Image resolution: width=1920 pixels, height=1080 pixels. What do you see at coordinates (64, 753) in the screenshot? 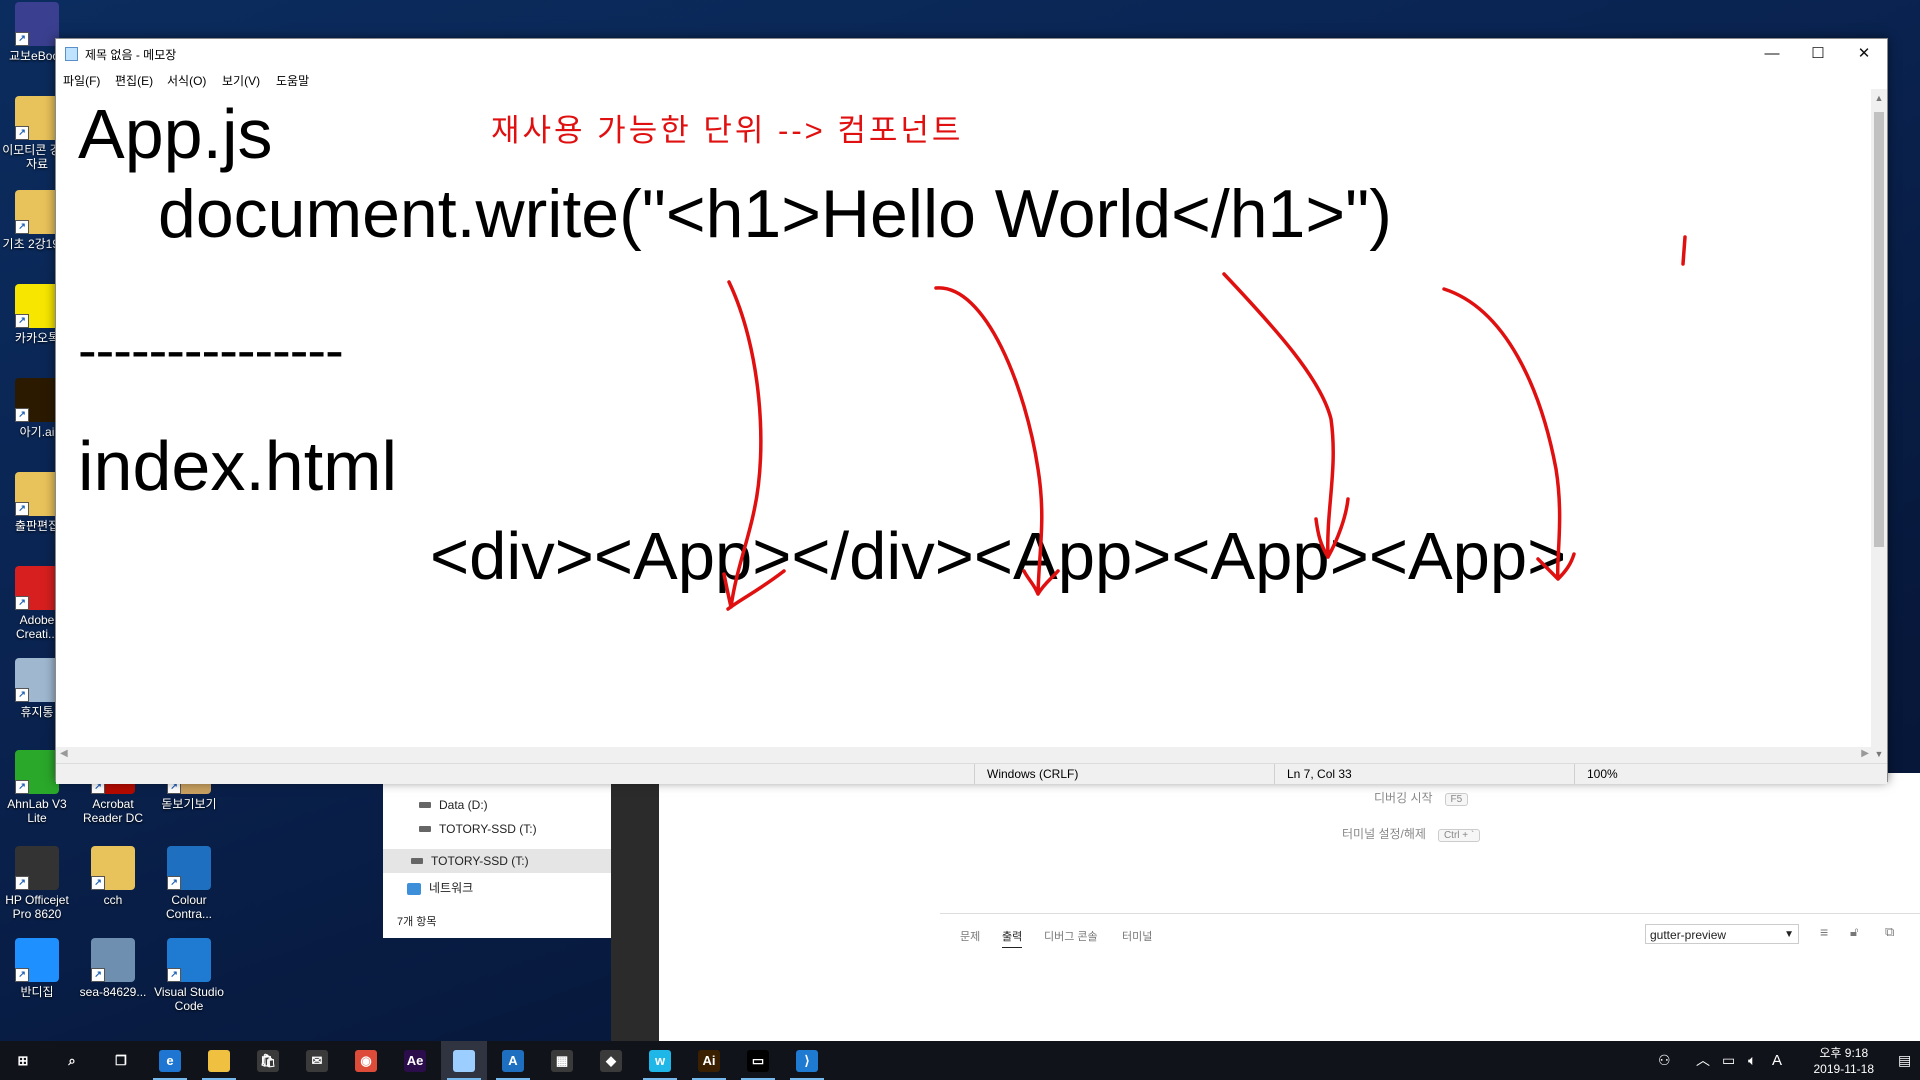
I see `scroll-left-icon: ◀` at bounding box center [64, 753].